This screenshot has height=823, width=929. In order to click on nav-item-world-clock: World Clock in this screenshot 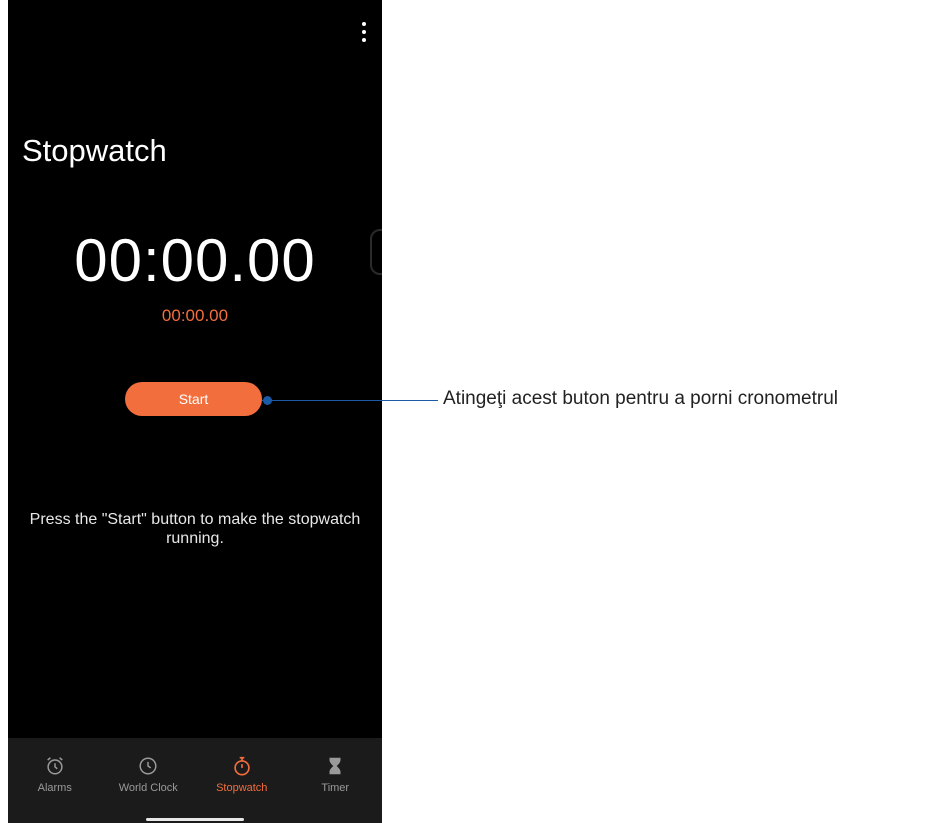, I will do `click(149, 780)`.